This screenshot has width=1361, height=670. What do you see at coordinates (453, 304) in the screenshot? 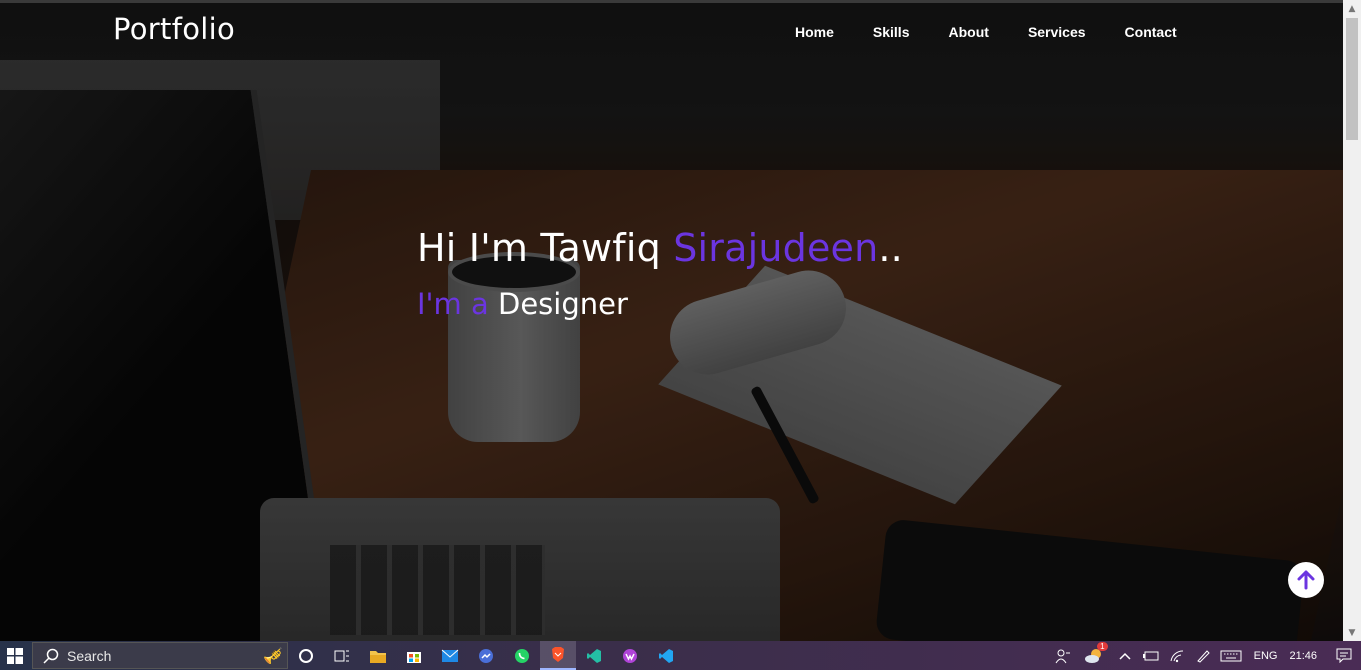
I see `role-prefix: I'm a` at bounding box center [453, 304].